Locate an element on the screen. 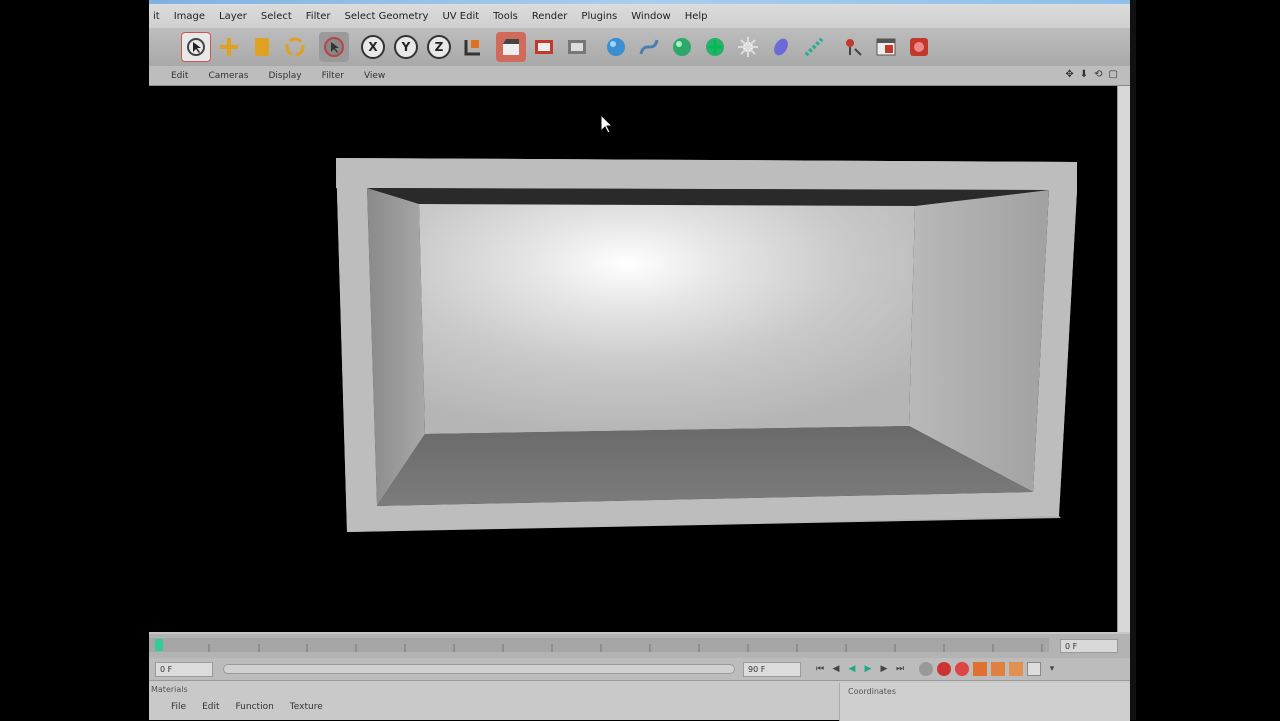 Image resolution: width=1280 pixels, height=721 pixels. coordinate-system-button is located at coordinates (472, 47).